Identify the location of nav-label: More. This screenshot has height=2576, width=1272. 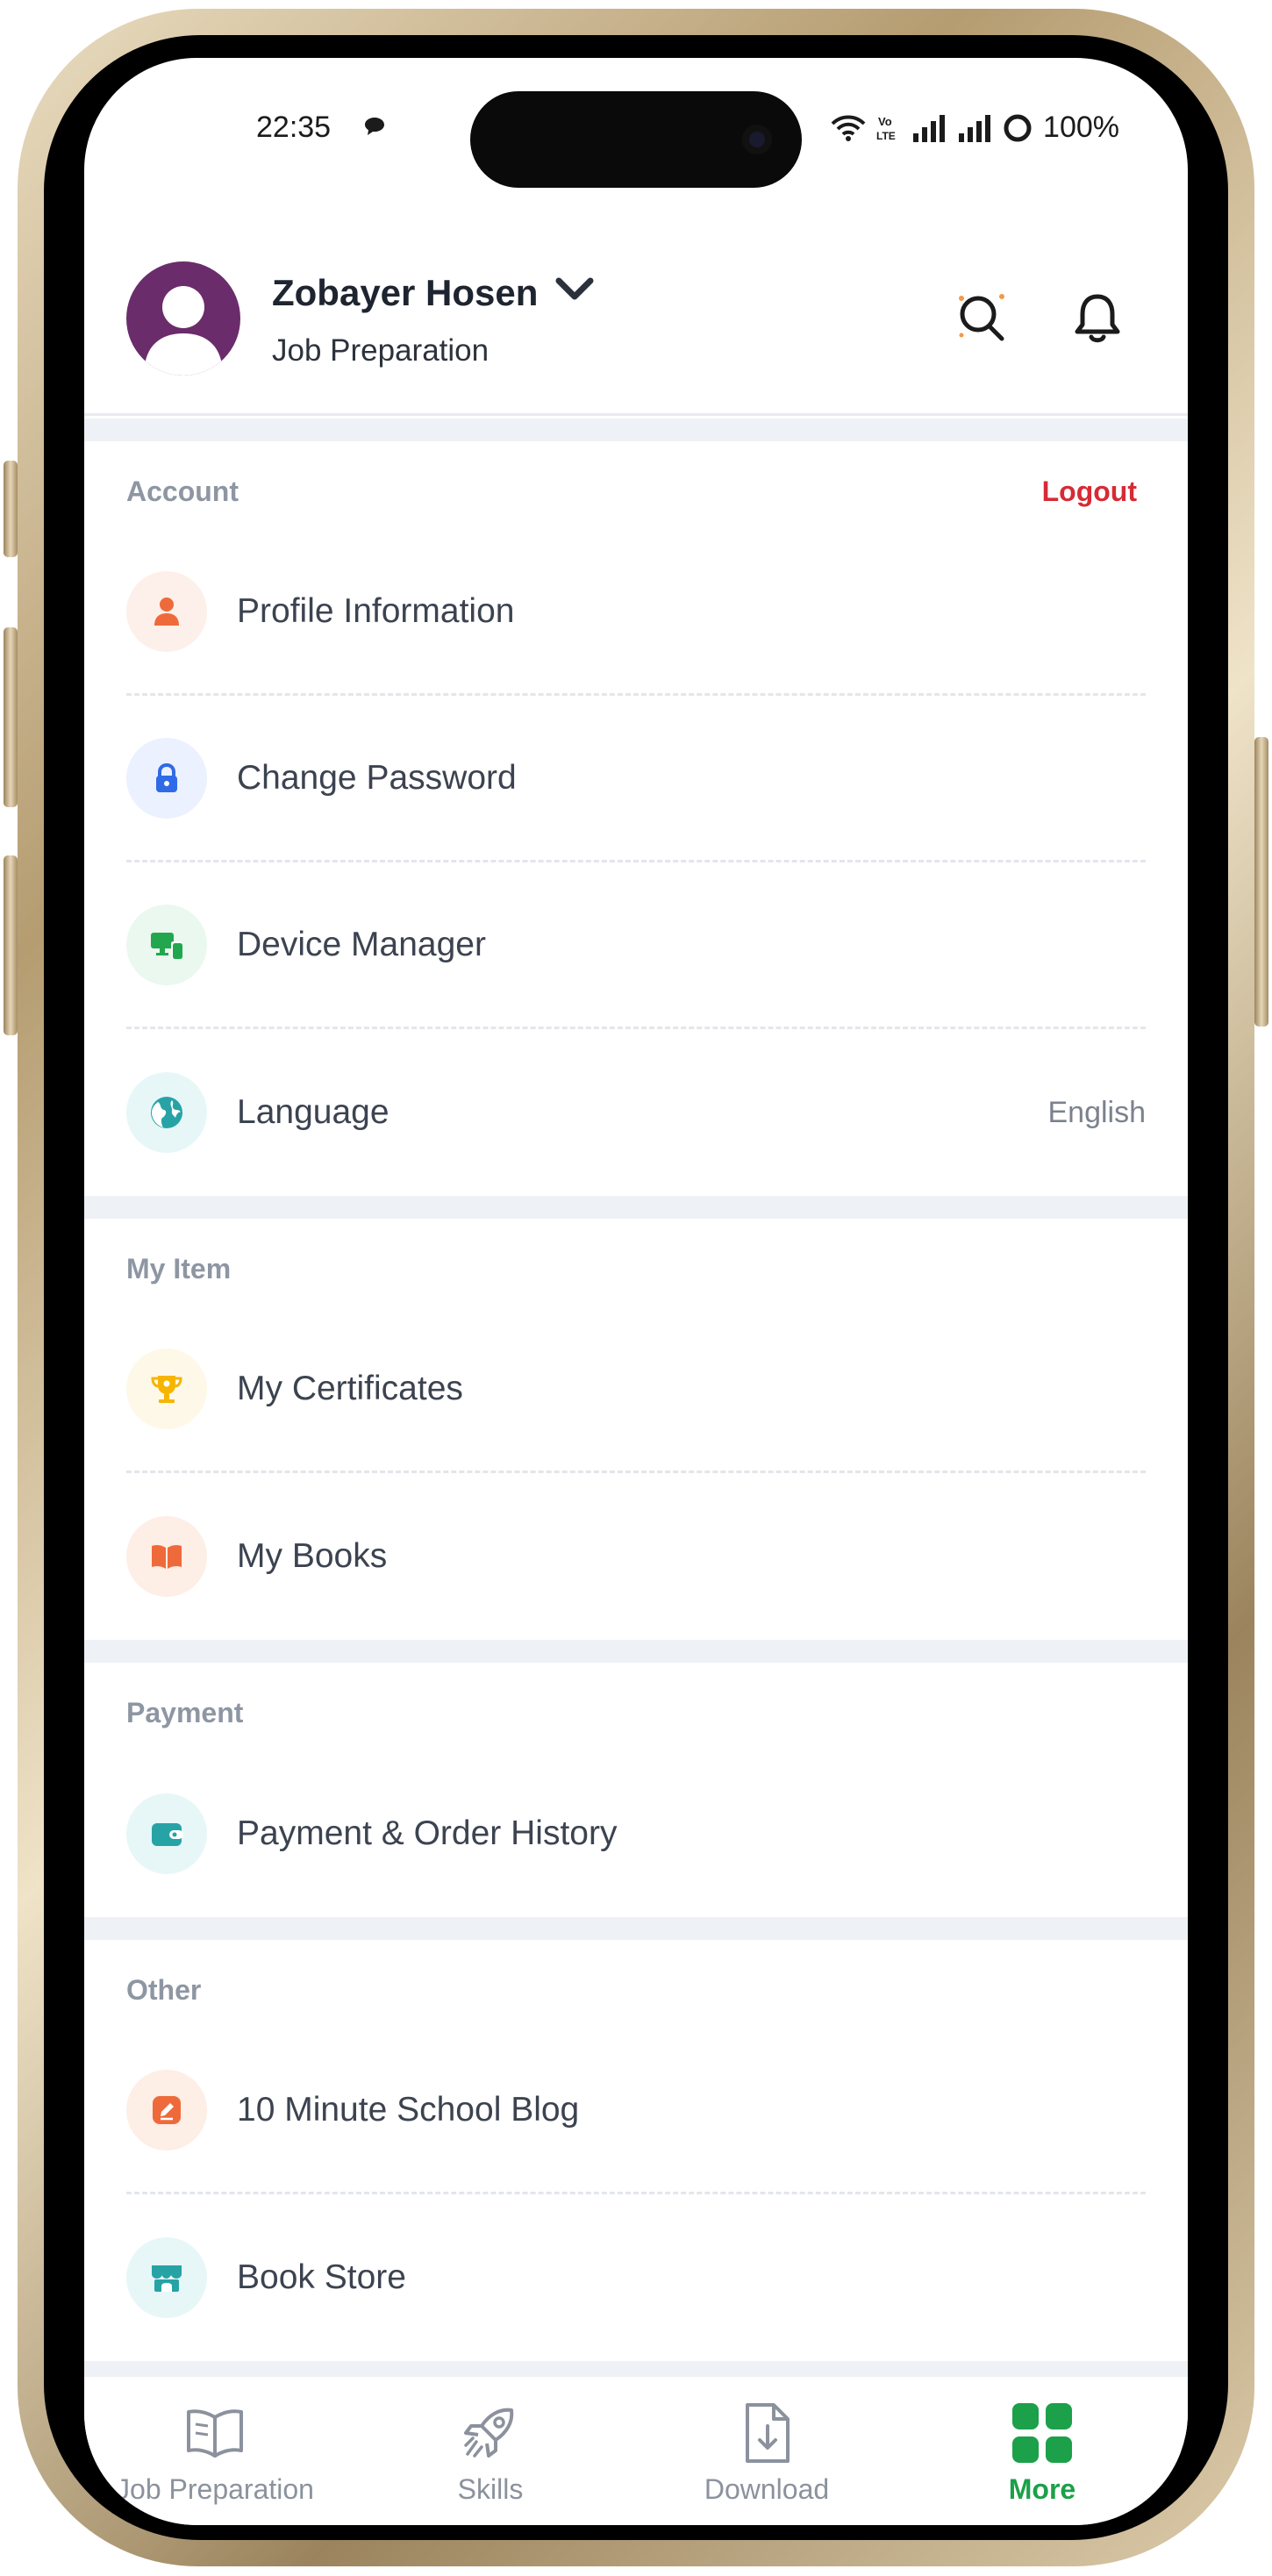
(1042, 2489).